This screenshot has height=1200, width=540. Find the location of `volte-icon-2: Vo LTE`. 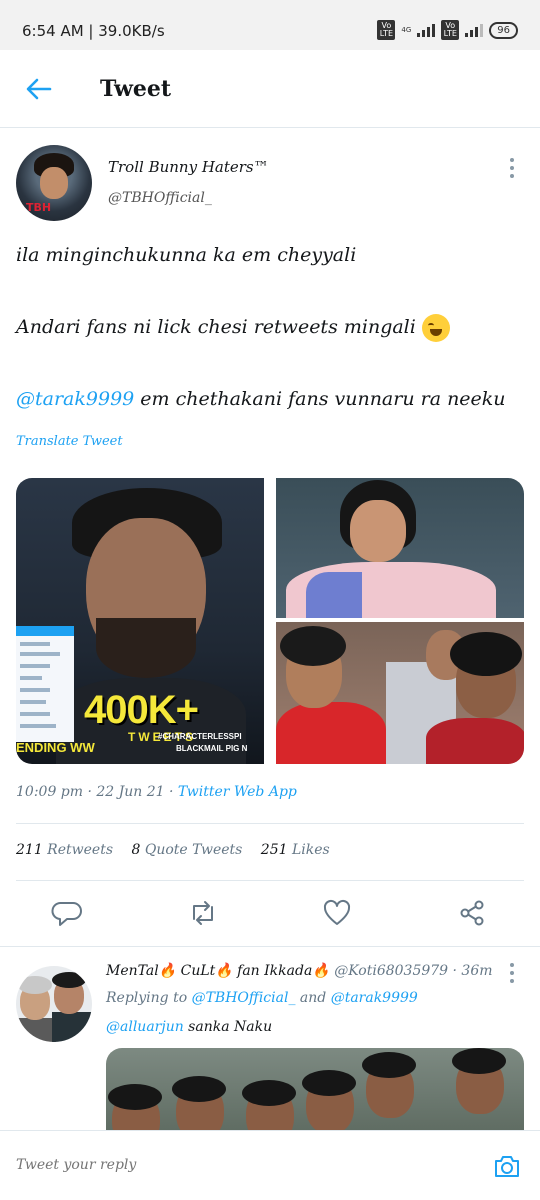

volte-icon-2: Vo LTE is located at coordinates (450, 30).